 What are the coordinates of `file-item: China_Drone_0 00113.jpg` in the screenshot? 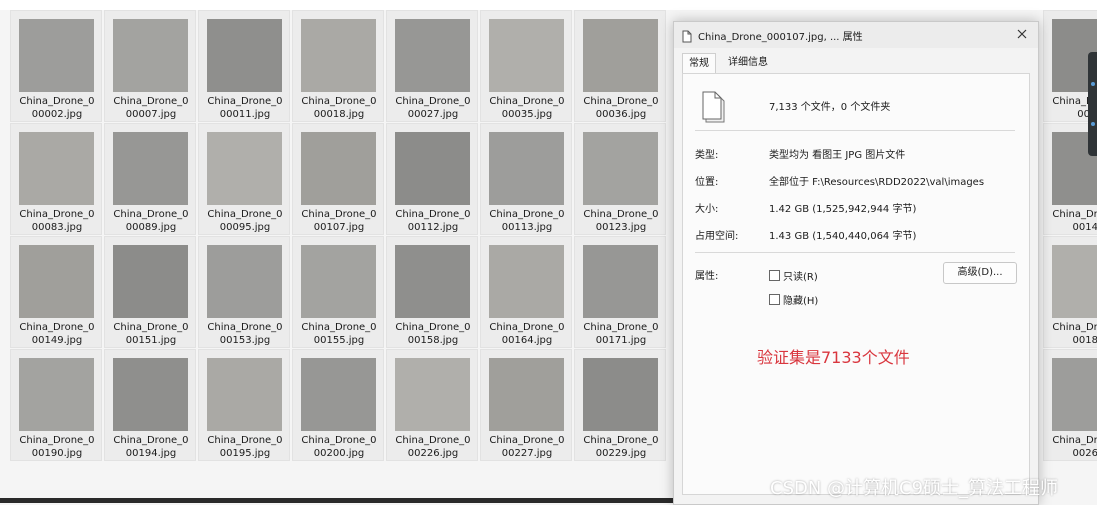 It's located at (526, 179).